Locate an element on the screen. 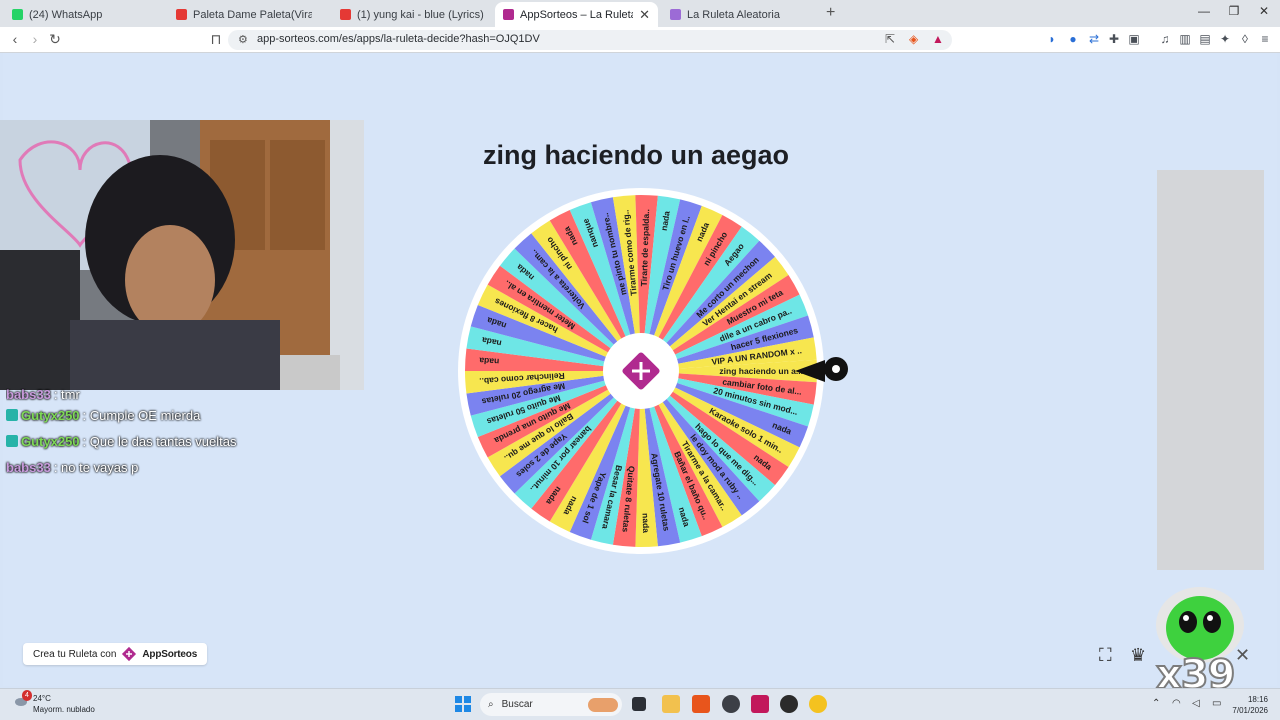  weather-widget: 4 24°C Mayorm. nublado is located at coordinates (54, 702).